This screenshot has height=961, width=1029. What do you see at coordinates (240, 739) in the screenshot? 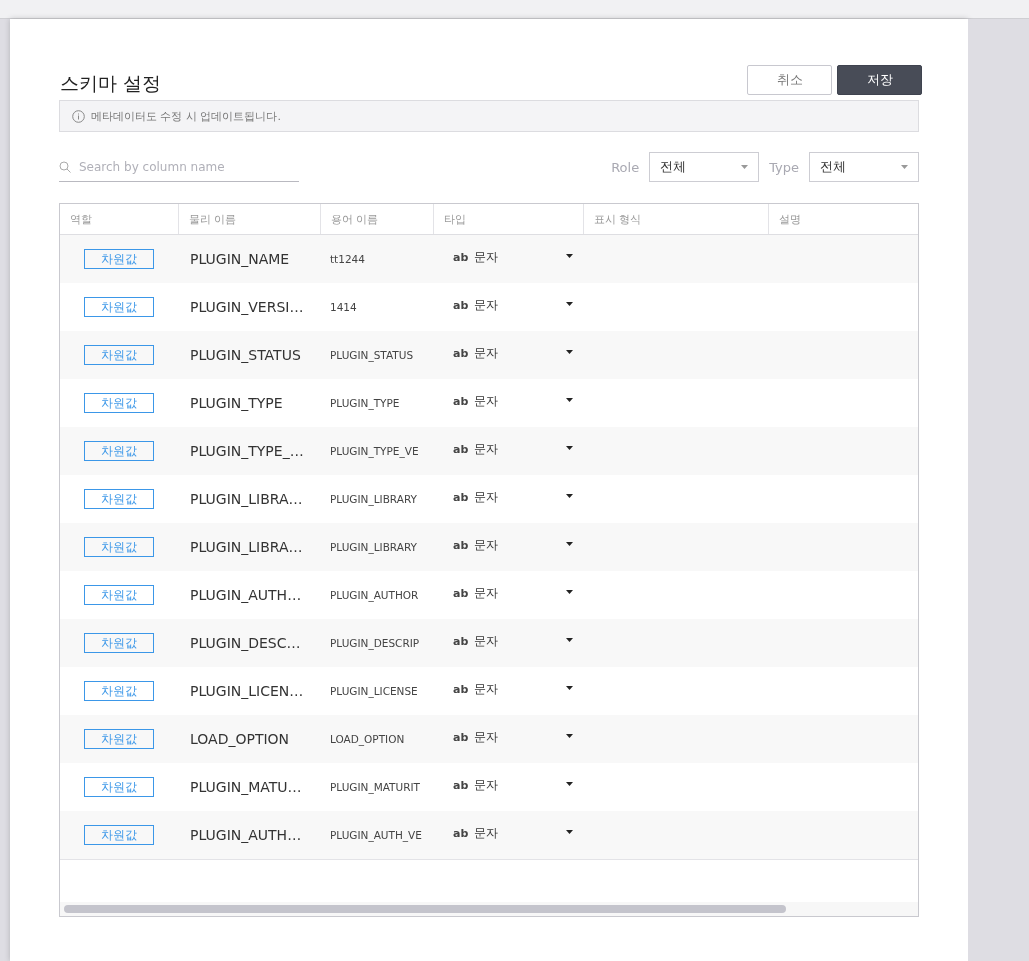
I see `physical-name: LOAD_OPTION` at bounding box center [240, 739].